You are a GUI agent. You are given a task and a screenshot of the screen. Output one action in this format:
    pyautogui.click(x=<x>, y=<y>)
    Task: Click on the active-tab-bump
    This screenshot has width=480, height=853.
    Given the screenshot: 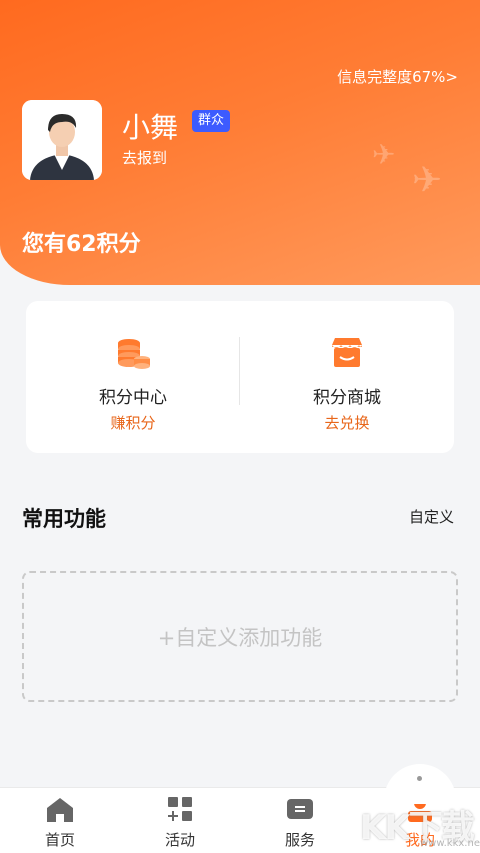 What is the action you would take?
    pyautogui.click(x=420, y=784)
    